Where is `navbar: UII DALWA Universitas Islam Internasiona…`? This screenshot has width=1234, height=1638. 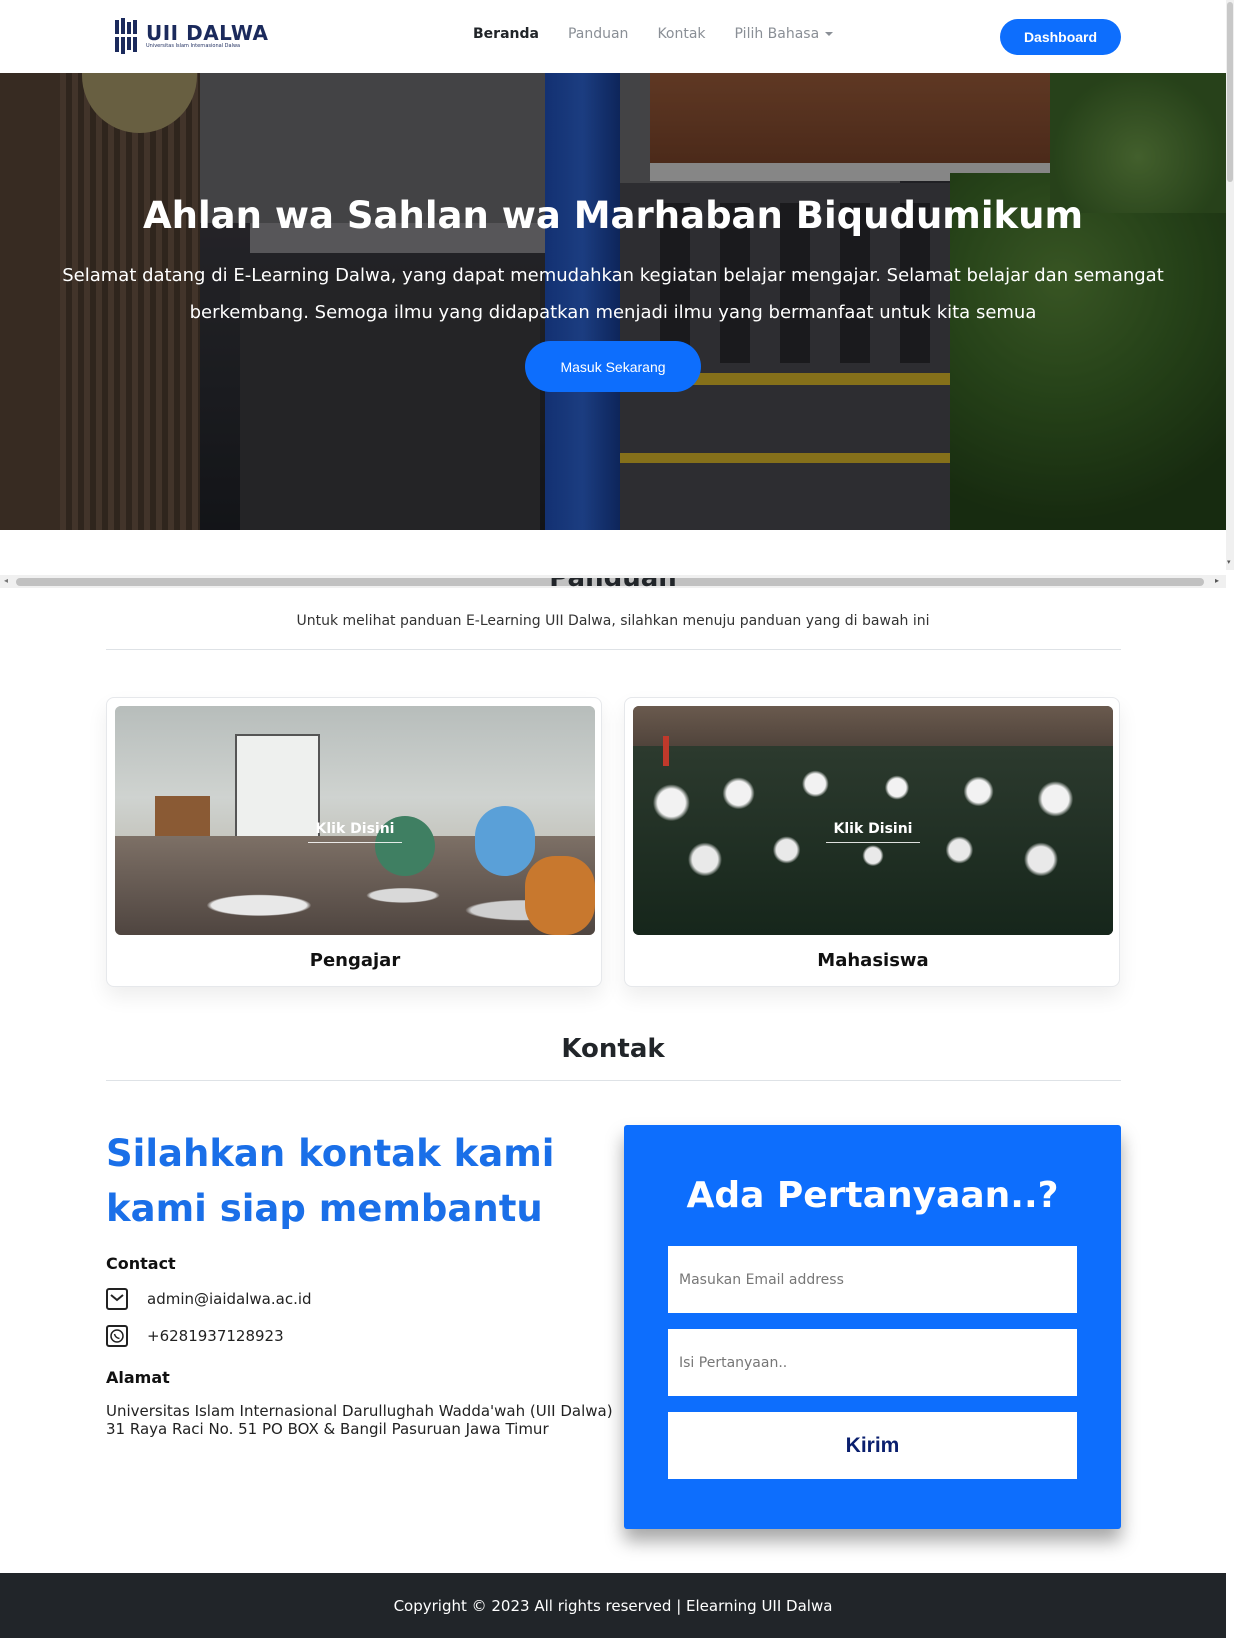 navbar: UII DALWA Universitas Islam Internasiona… is located at coordinates (613, 36).